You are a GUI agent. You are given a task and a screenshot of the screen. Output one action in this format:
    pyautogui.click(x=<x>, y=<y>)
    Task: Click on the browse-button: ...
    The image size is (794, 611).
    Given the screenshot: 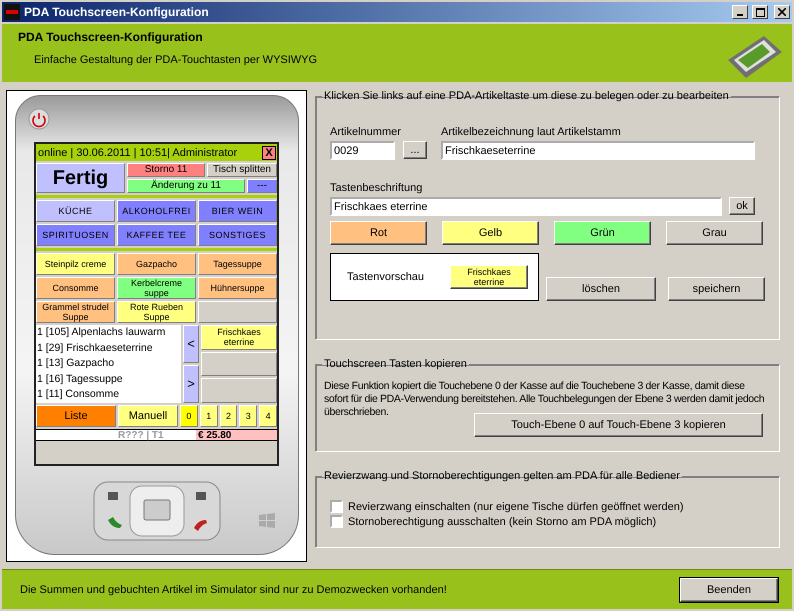 What is the action you would take?
    pyautogui.click(x=415, y=150)
    